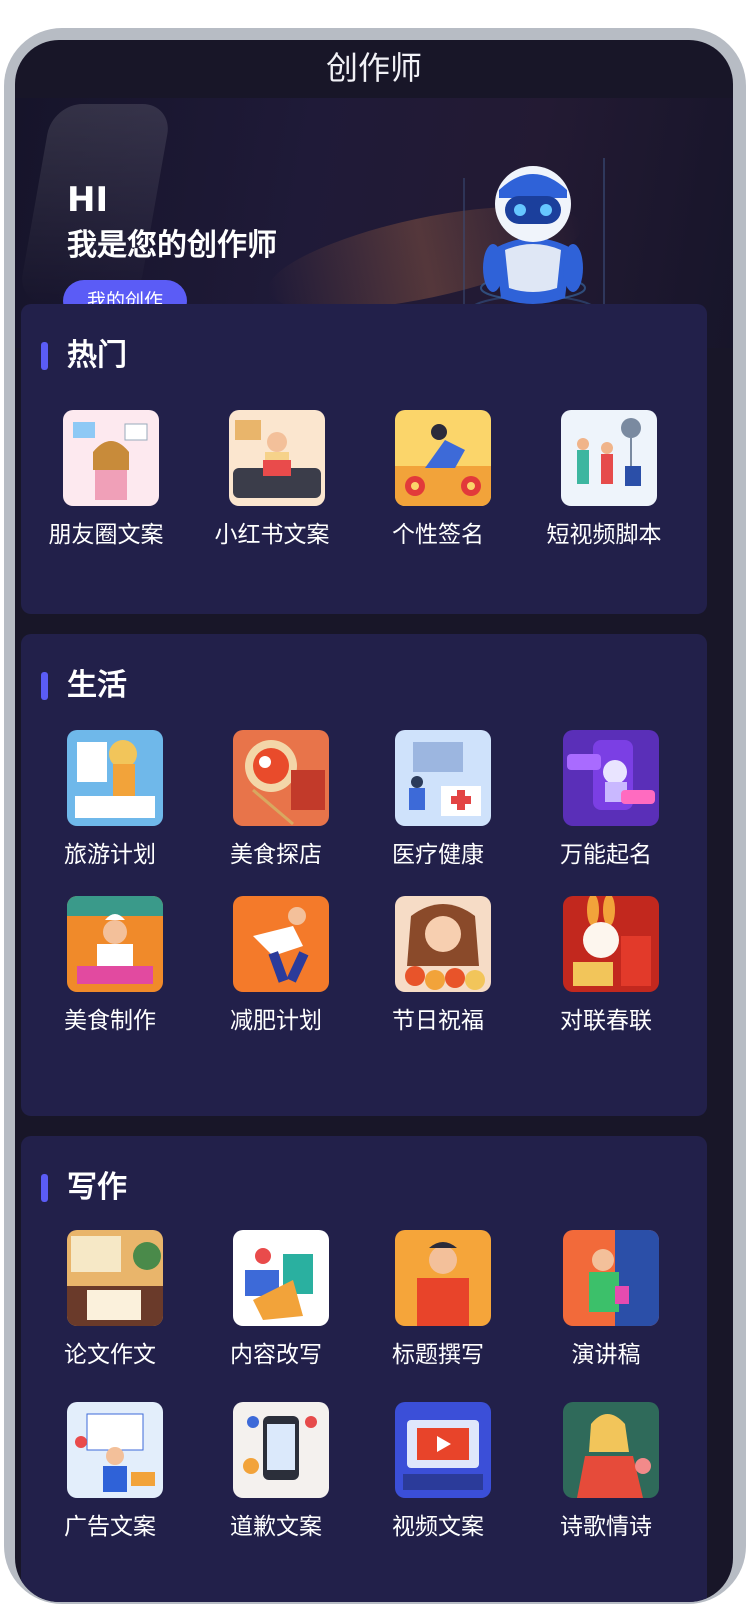 The width and height of the screenshot is (750, 1624). What do you see at coordinates (110, 1527) in the screenshot?
I see `tool-label: 广告文案` at bounding box center [110, 1527].